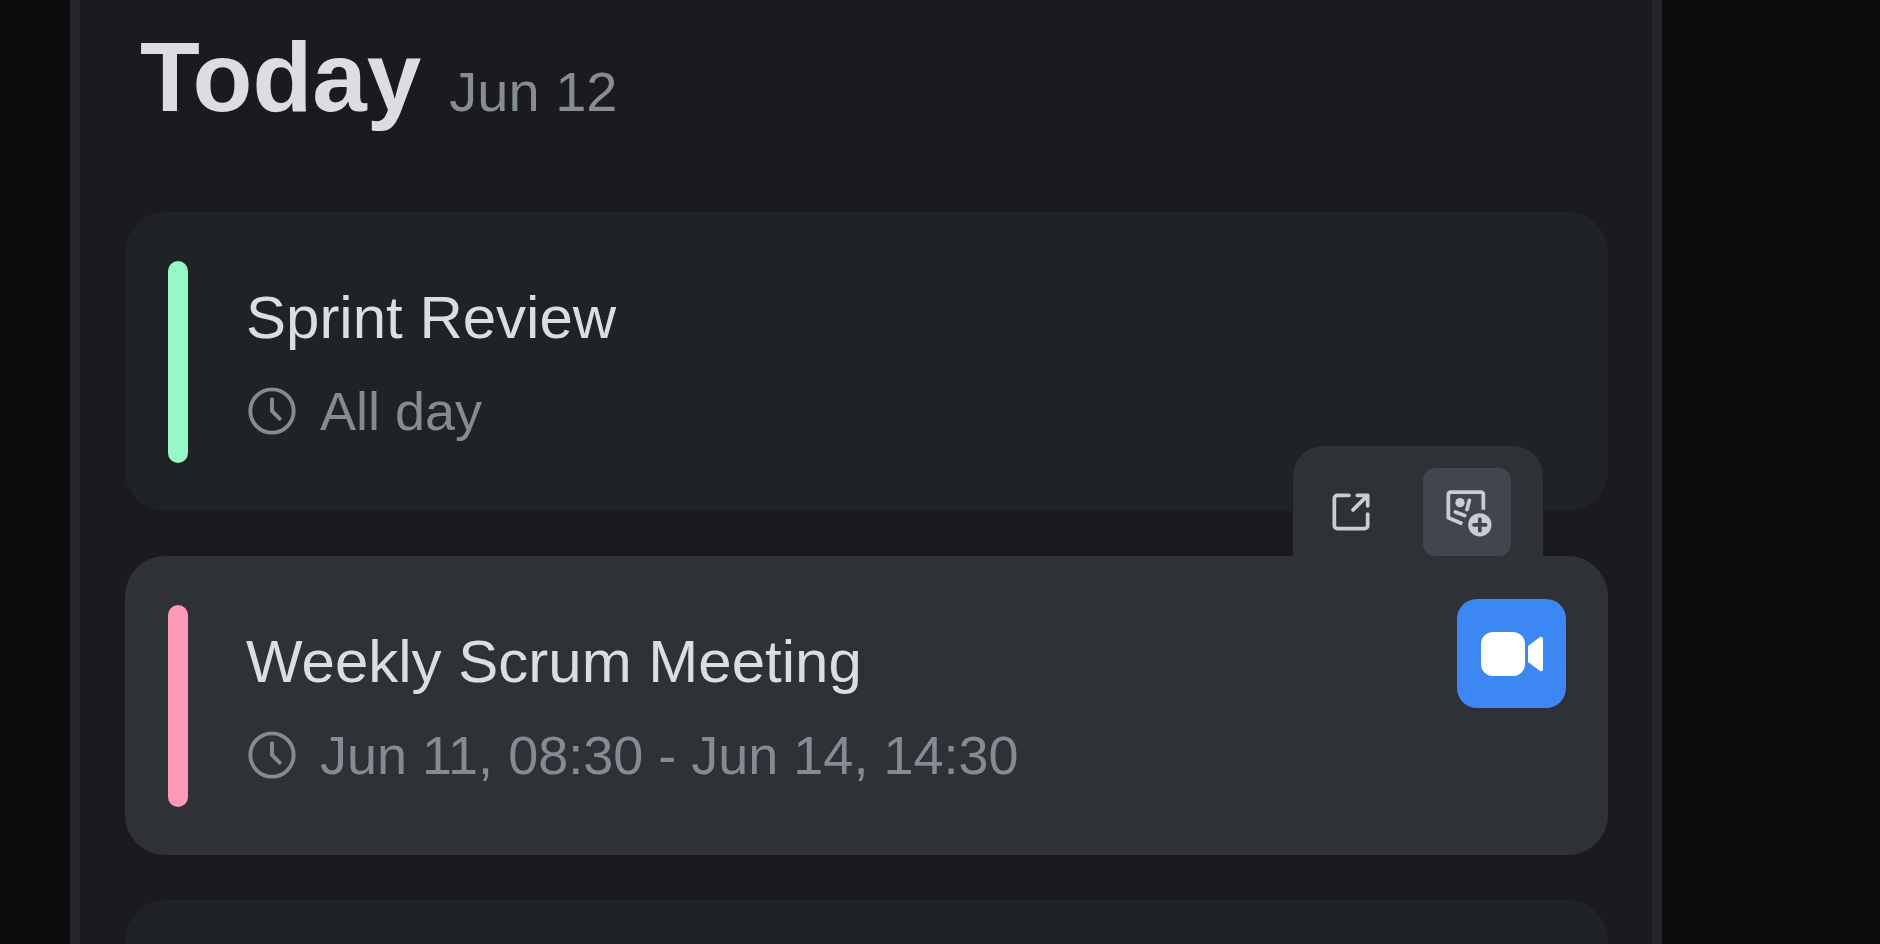 The width and height of the screenshot is (1880, 944). What do you see at coordinates (1467, 512) in the screenshot?
I see `add-person-button` at bounding box center [1467, 512].